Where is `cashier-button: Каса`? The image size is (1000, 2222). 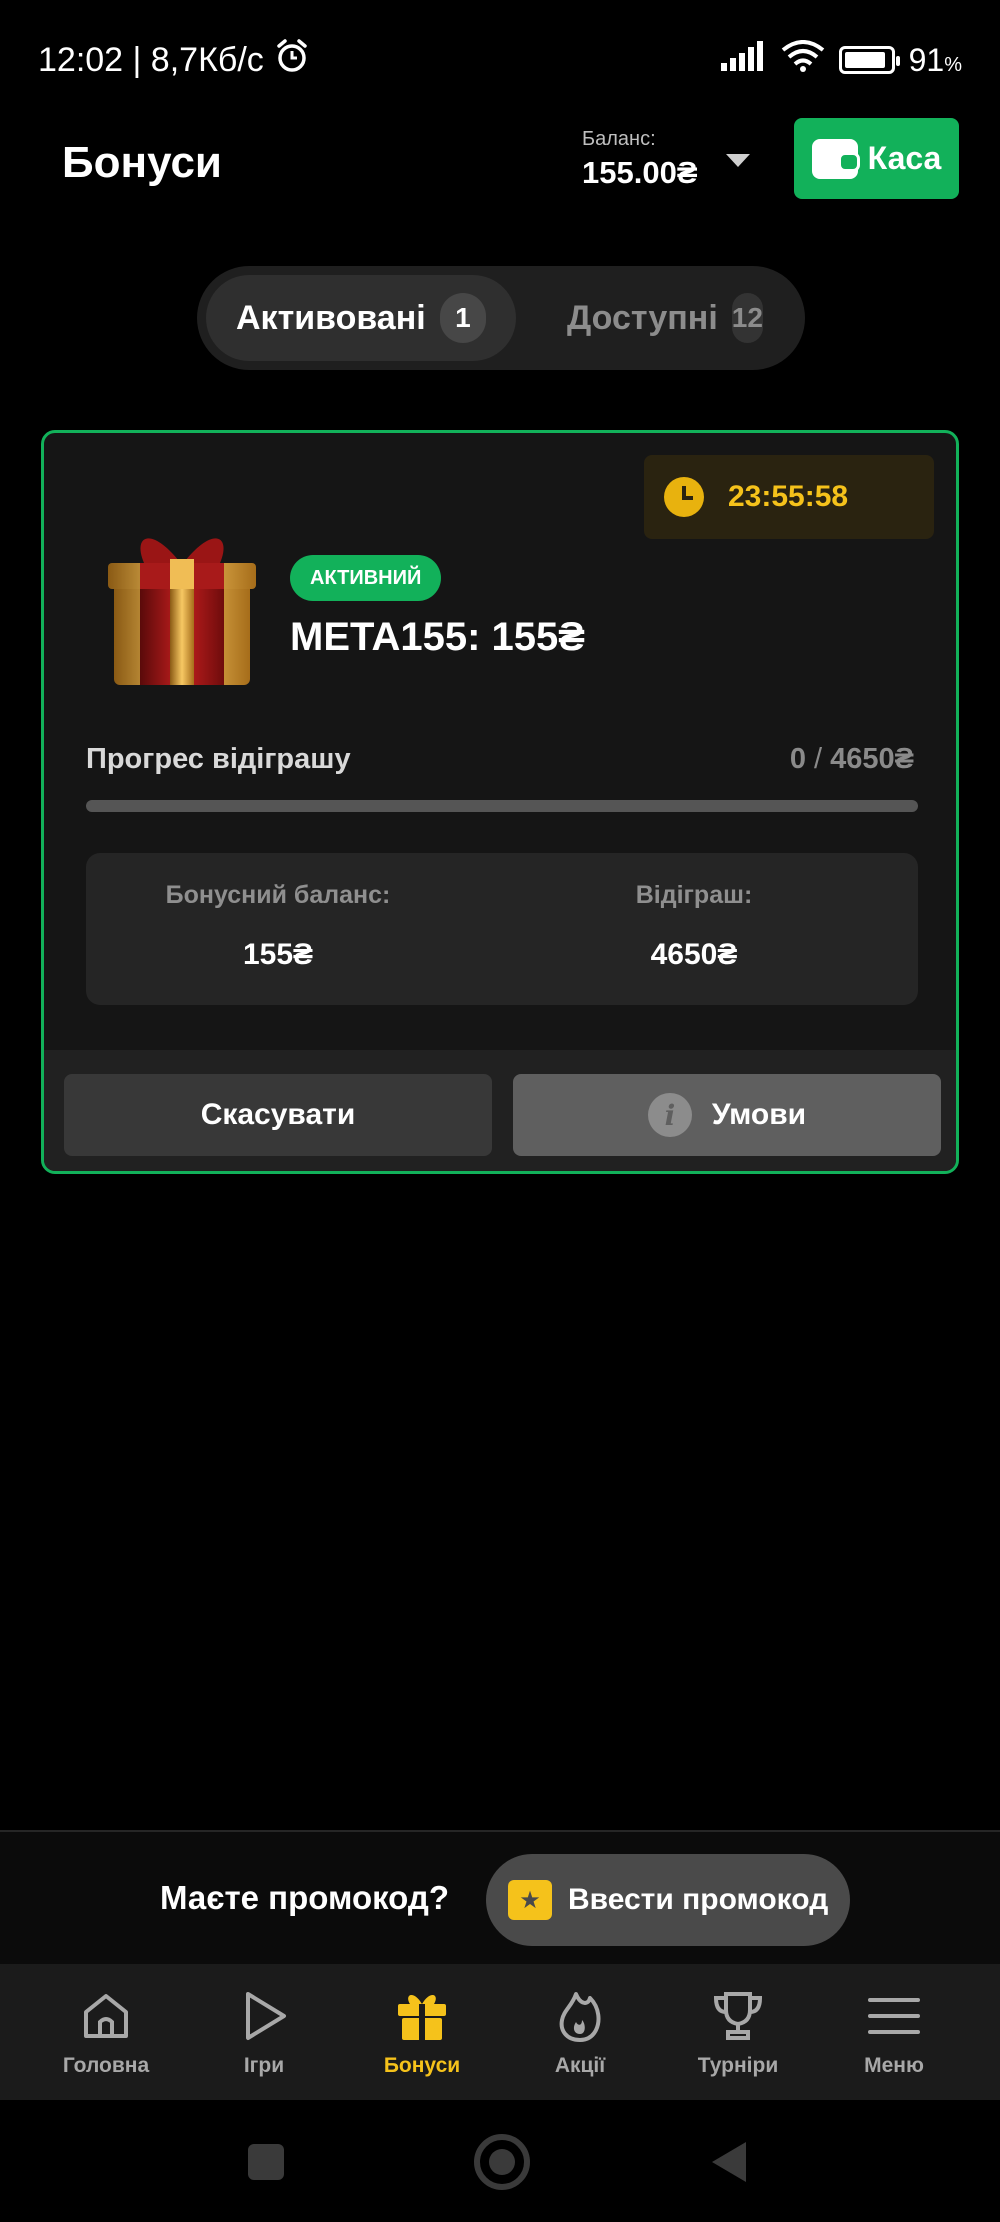
cashier-button: Каса is located at coordinates (876, 158).